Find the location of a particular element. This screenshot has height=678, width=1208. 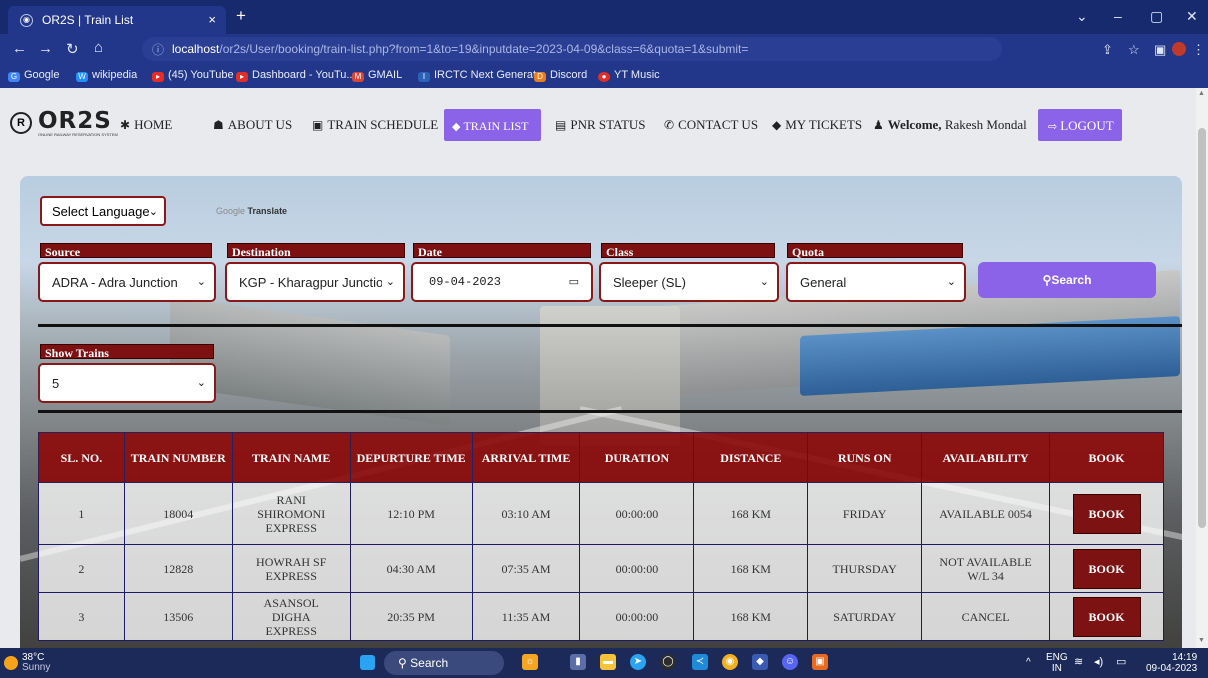

class-select: Sleeper (SL) ⌄ is located at coordinates (689, 282).